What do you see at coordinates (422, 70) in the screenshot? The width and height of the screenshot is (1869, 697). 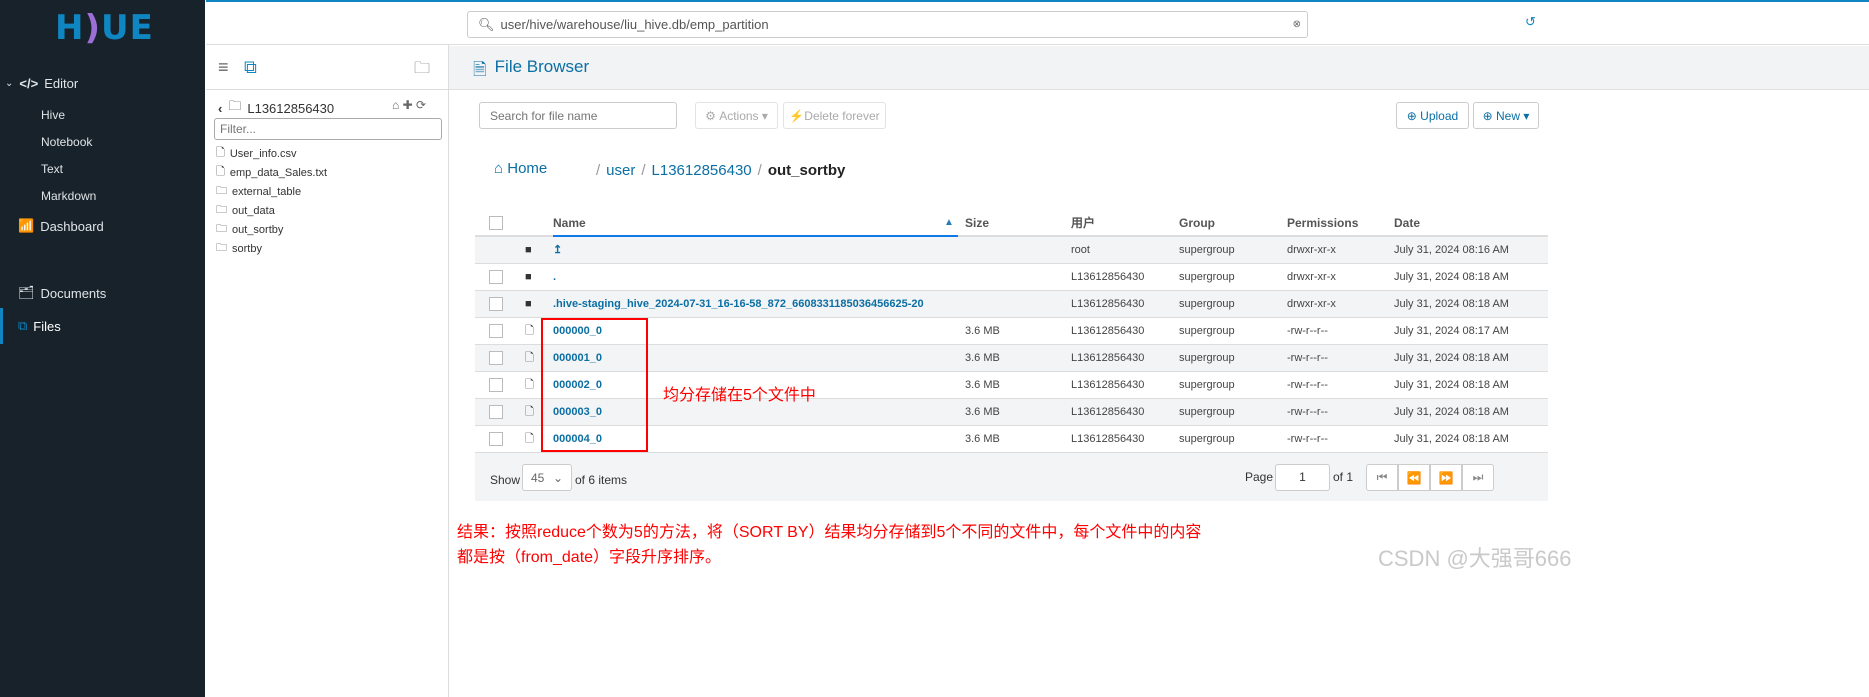 I see `documents-icon: 🗀` at bounding box center [422, 70].